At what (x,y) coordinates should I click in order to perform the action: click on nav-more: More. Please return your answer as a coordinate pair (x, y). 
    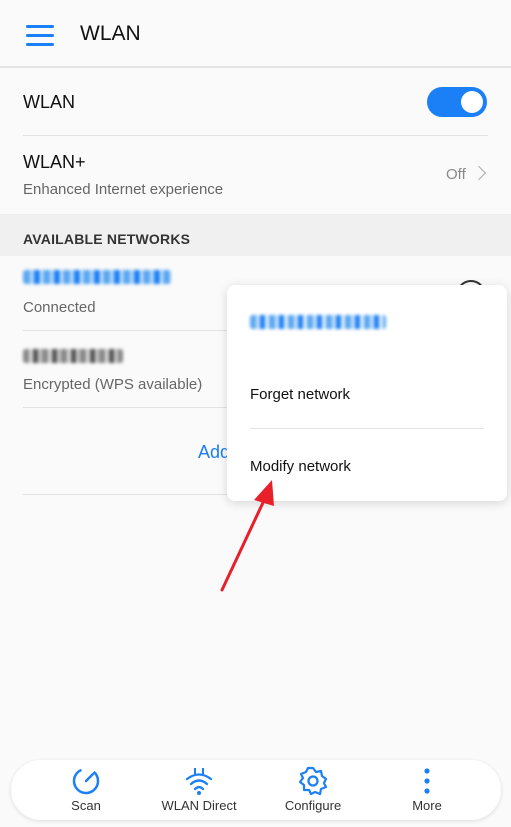
    Looking at the image, I should click on (427, 790).